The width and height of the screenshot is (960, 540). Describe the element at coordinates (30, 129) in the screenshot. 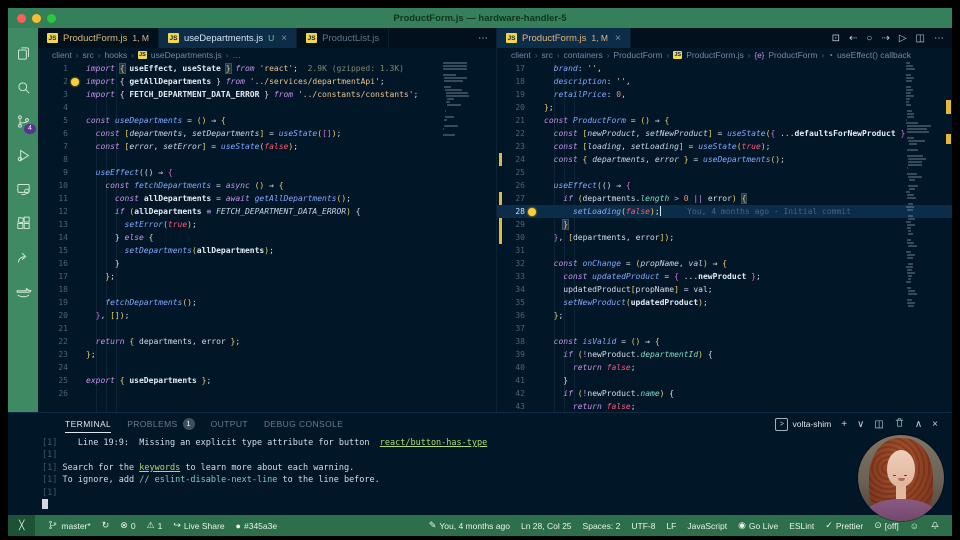

I see `scm-badge: 4` at that location.